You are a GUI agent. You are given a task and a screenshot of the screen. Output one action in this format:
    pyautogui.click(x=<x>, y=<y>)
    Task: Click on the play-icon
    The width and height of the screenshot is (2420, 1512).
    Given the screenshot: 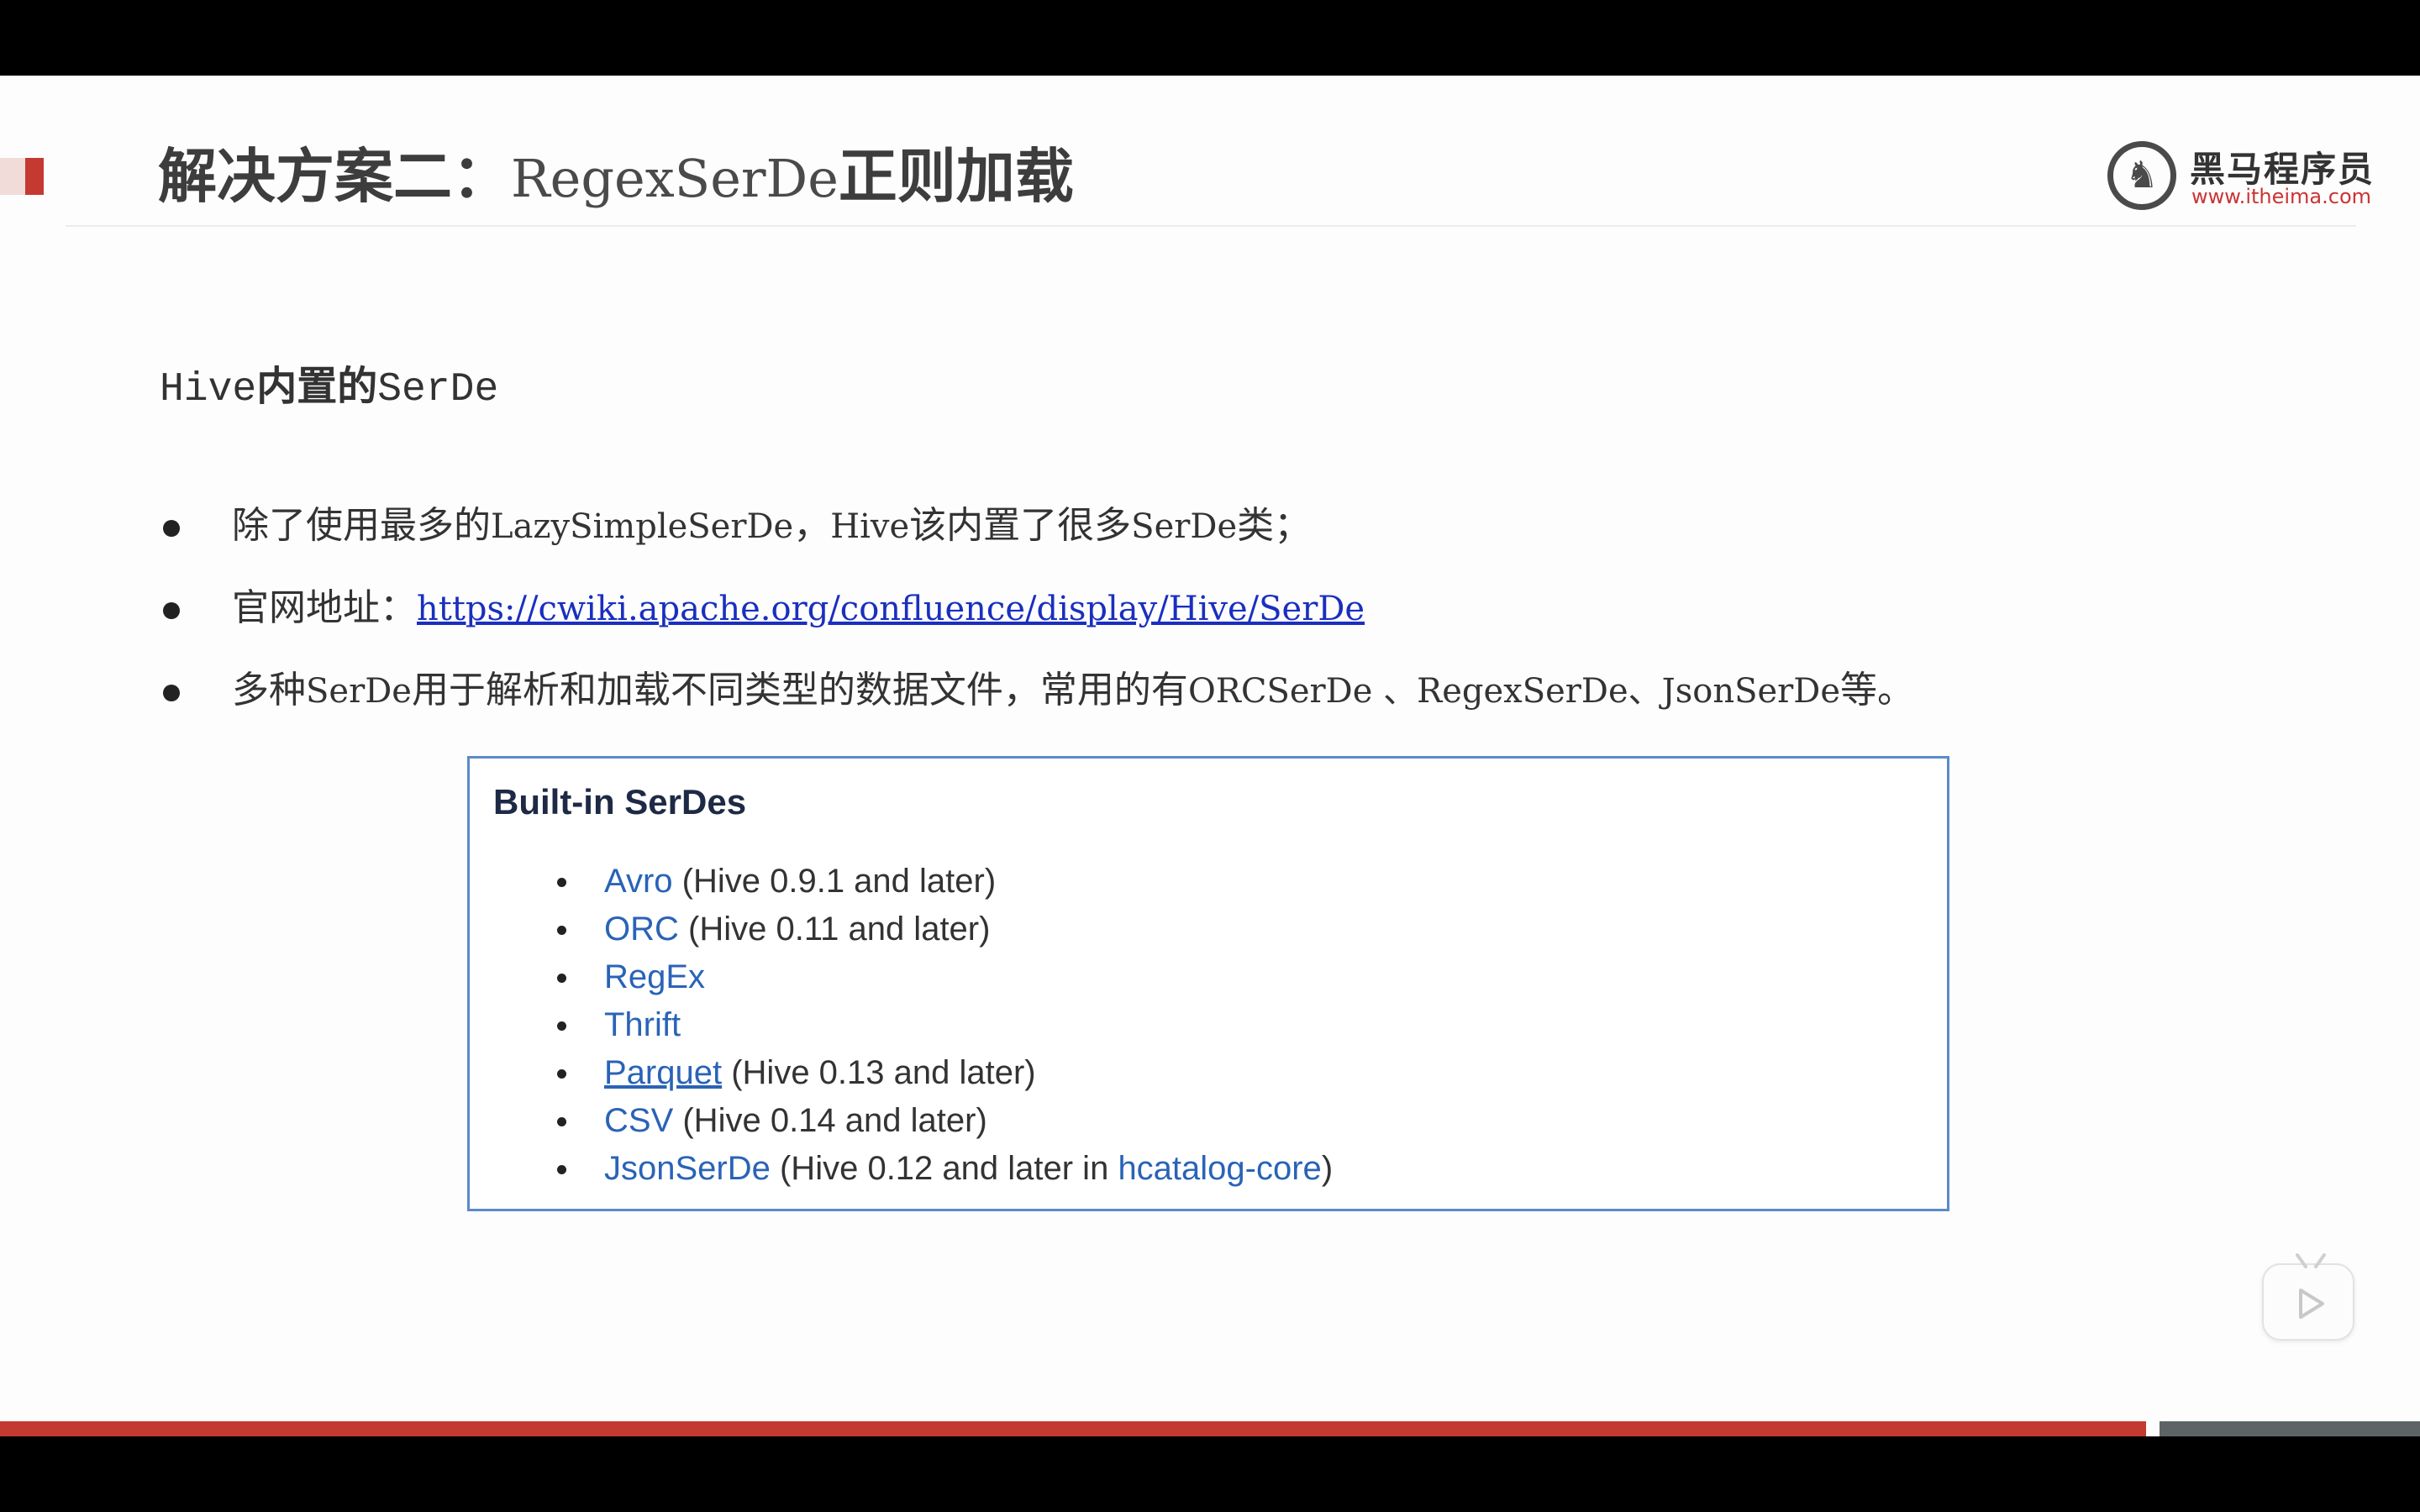 What is the action you would take?
    pyautogui.click(x=2311, y=1304)
    